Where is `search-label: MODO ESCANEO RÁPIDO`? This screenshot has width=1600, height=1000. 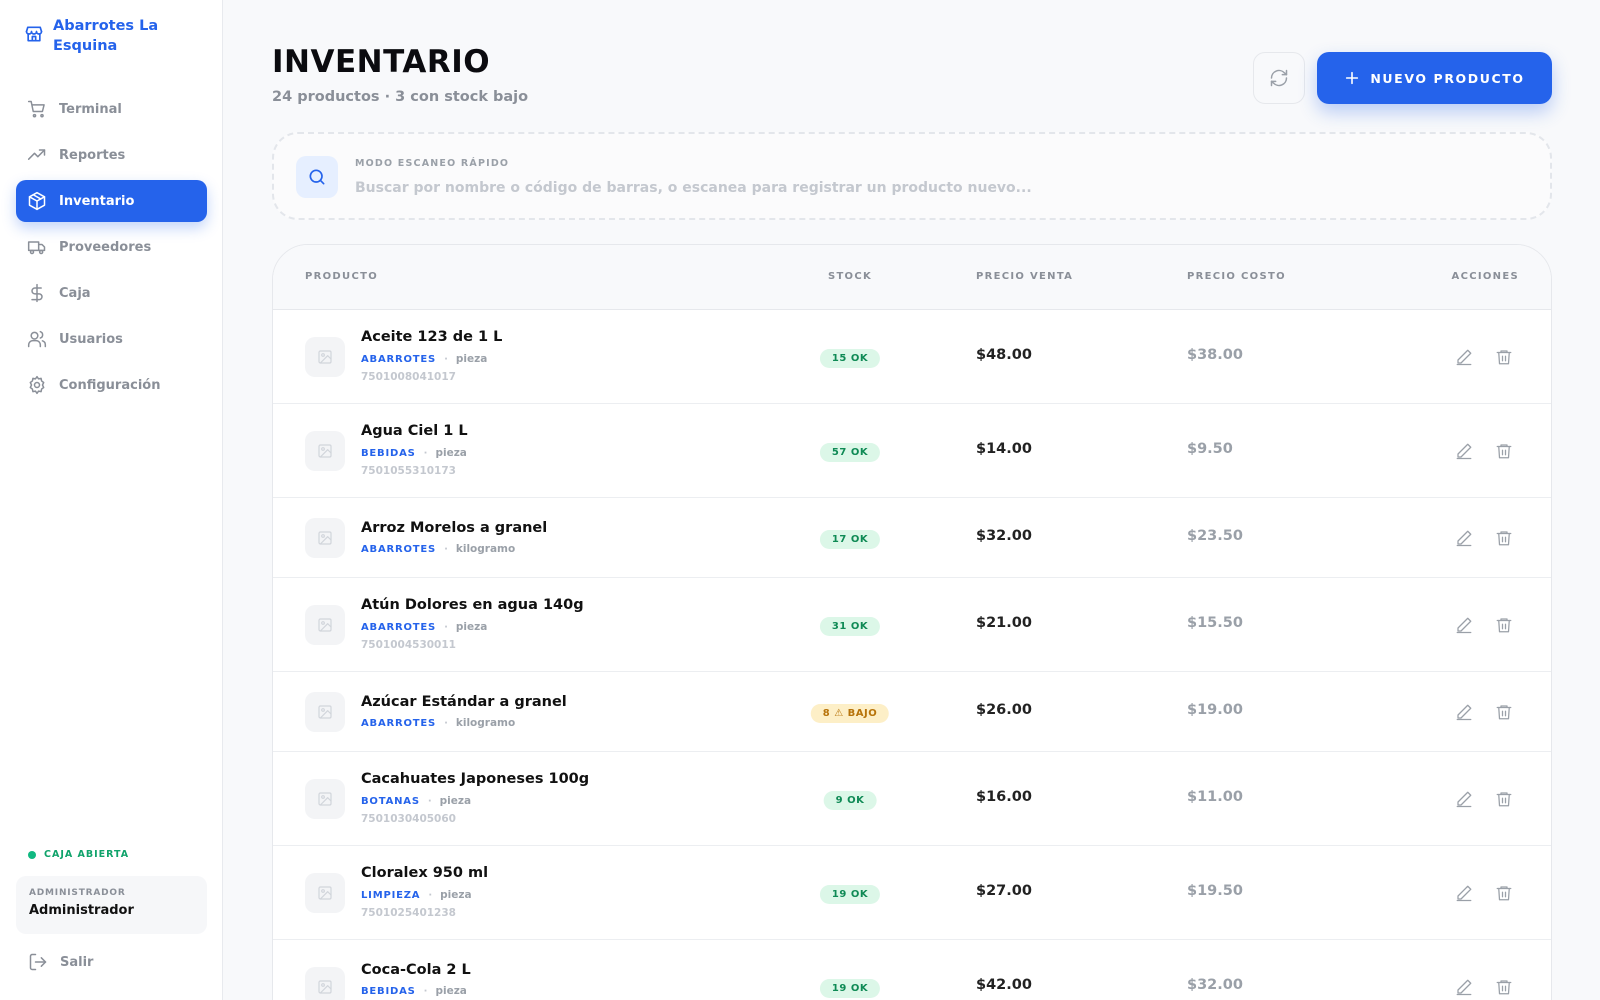 search-label: MODO ESCANEO RÁPIDO is located at coordinates (432, 163).